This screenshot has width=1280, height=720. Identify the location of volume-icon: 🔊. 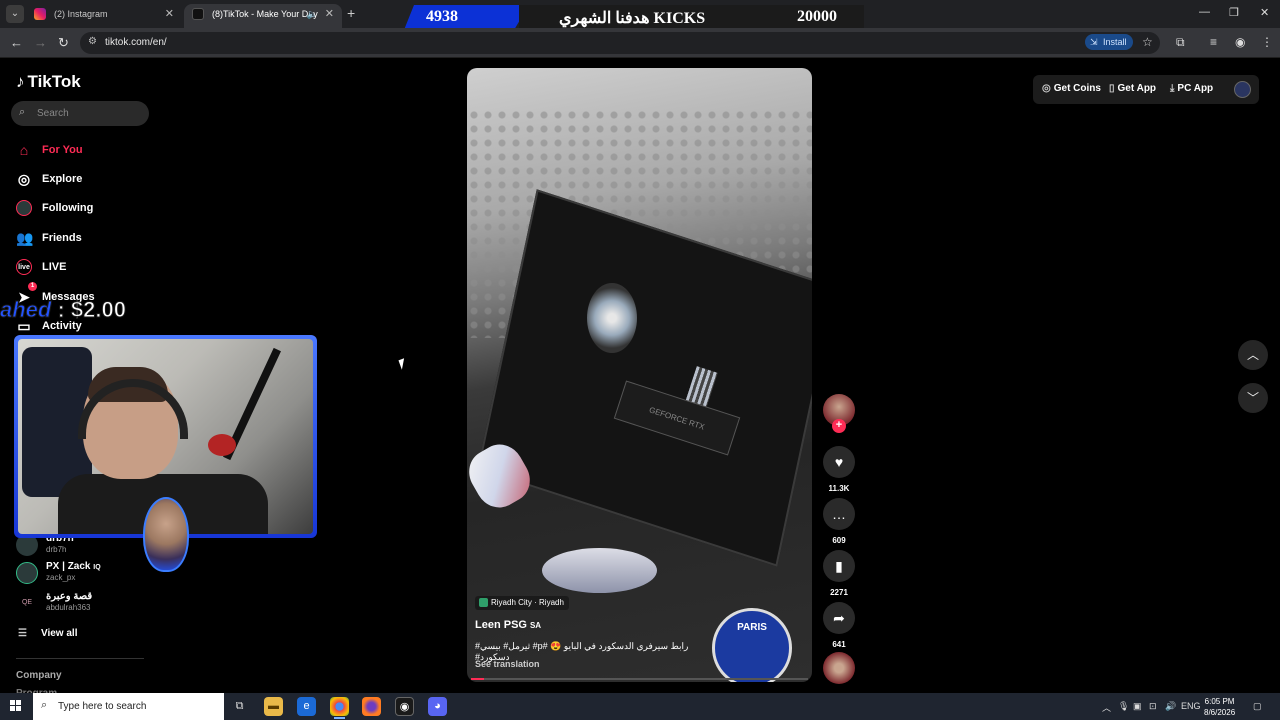
(1170, 706).